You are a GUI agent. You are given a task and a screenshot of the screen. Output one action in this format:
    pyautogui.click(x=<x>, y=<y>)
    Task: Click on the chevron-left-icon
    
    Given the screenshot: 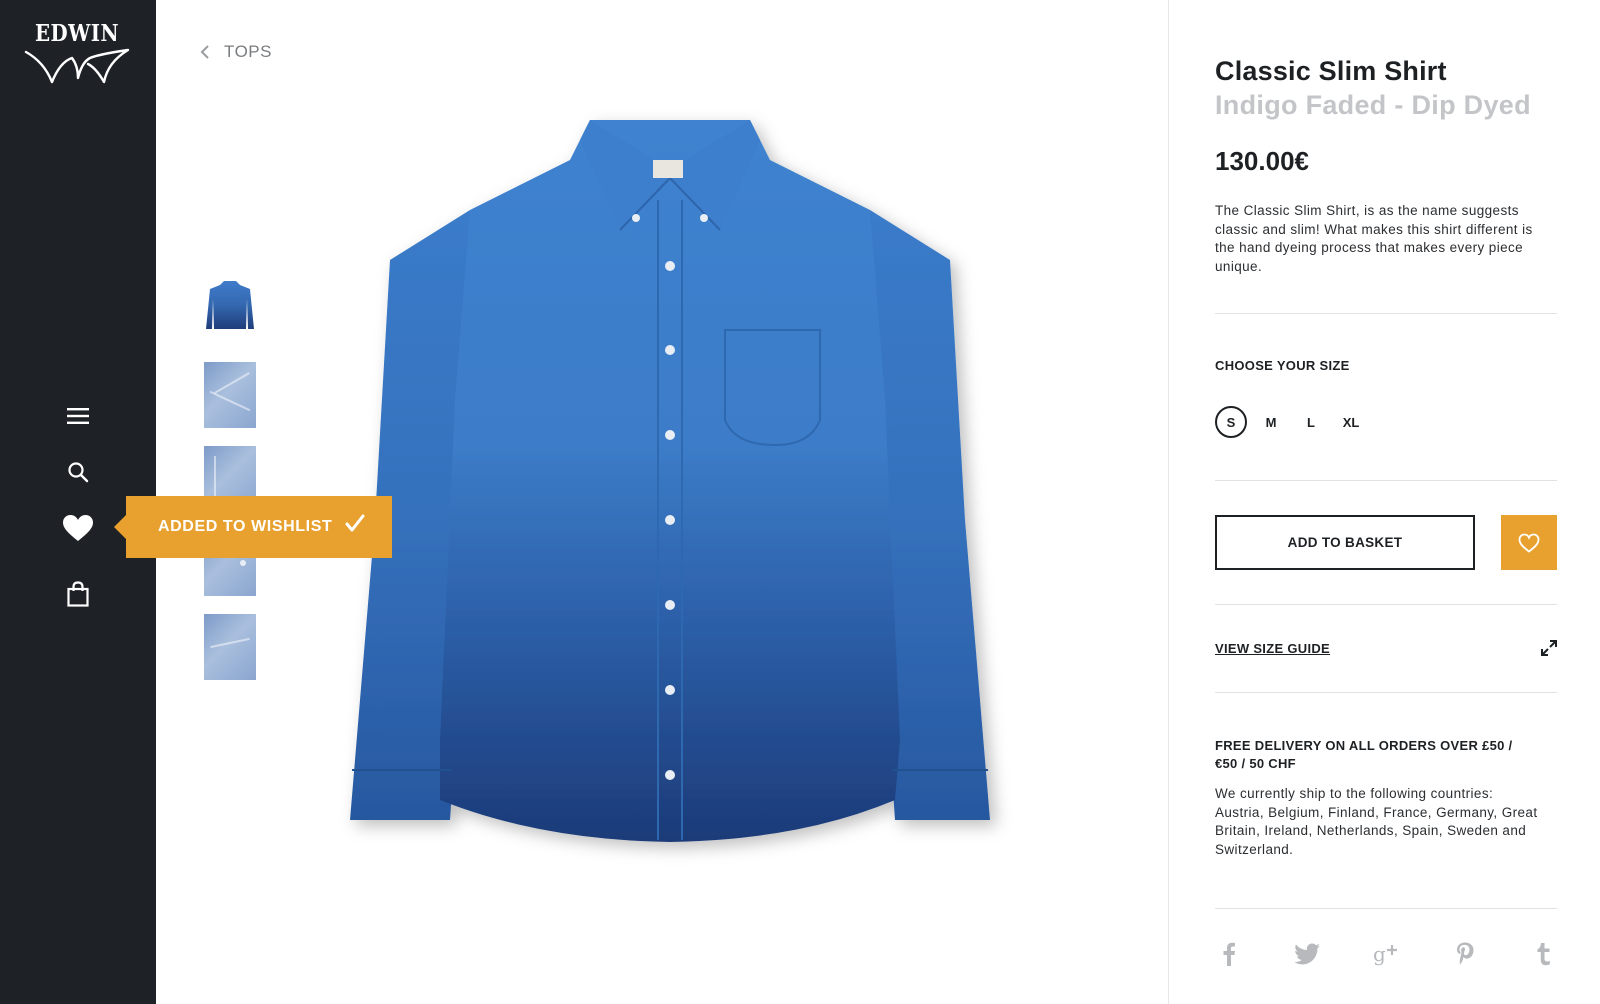 What is the action you would take?
    pyautogui.click(x=204, y=52)
    